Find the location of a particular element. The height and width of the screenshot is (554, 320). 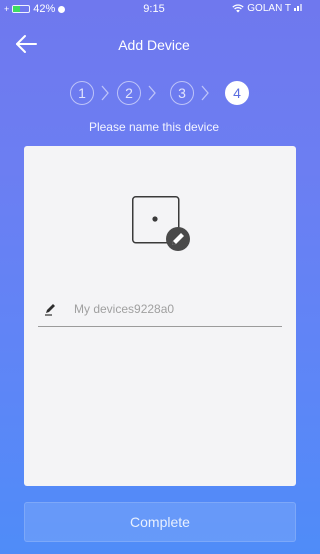

step-caption: Please name this device is located at coordinates (154, 127).